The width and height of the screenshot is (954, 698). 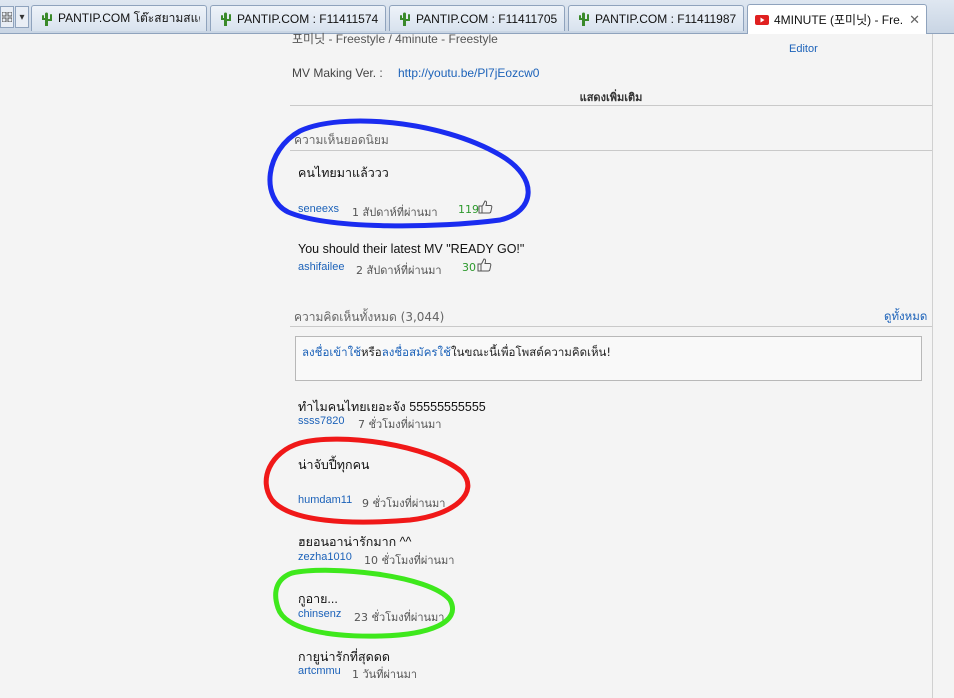 What do you see at coordinates (395, 212) in the screenshot?
I see `comment-time: 1 สัปดาห์ที่ผ่านมา` at bounding box center [395, 212].